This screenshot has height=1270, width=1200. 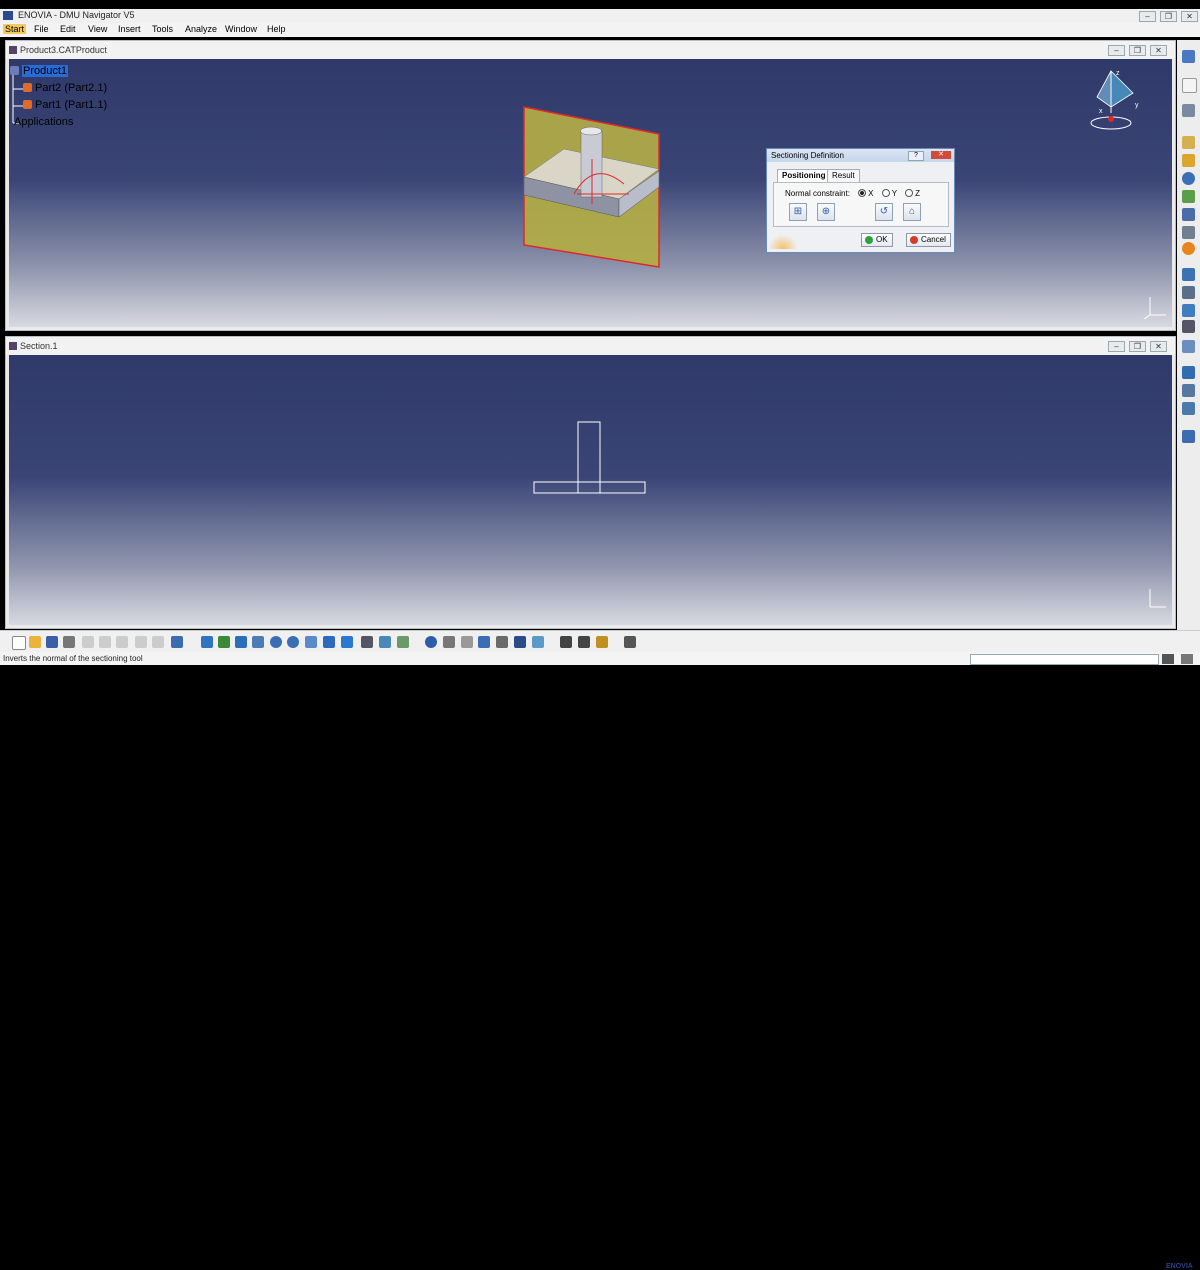 What do you see at coordinates (467, 642) in the screenshot?
I see `next-frame-icon` at bounding box center [467, 642].